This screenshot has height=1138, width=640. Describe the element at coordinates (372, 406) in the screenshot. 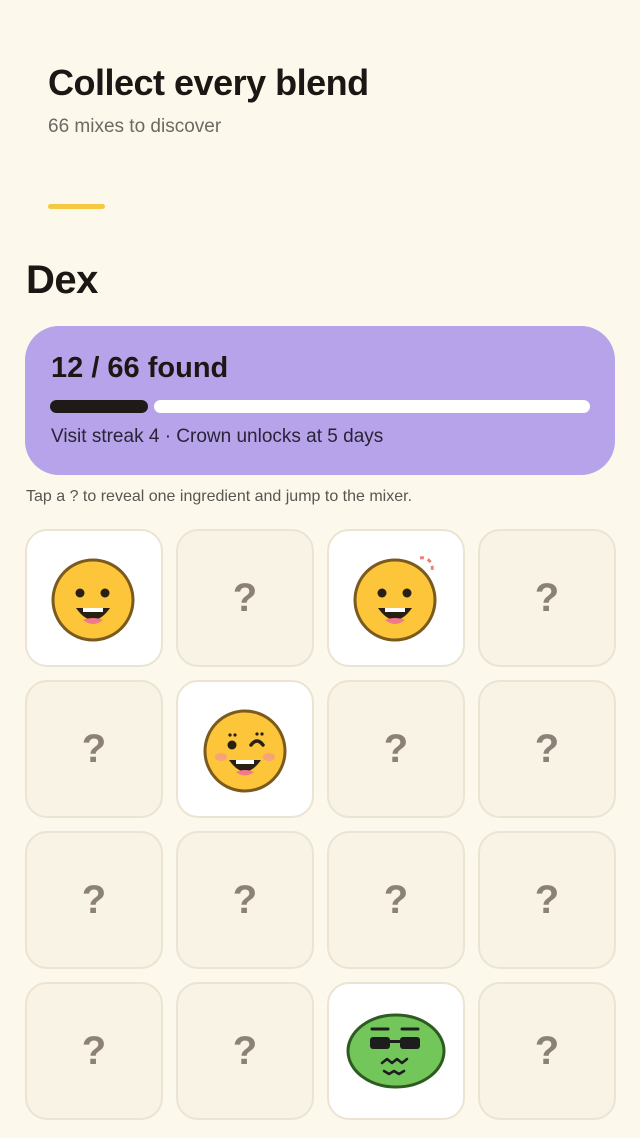

I see `progress-bar-remaining` at that location.